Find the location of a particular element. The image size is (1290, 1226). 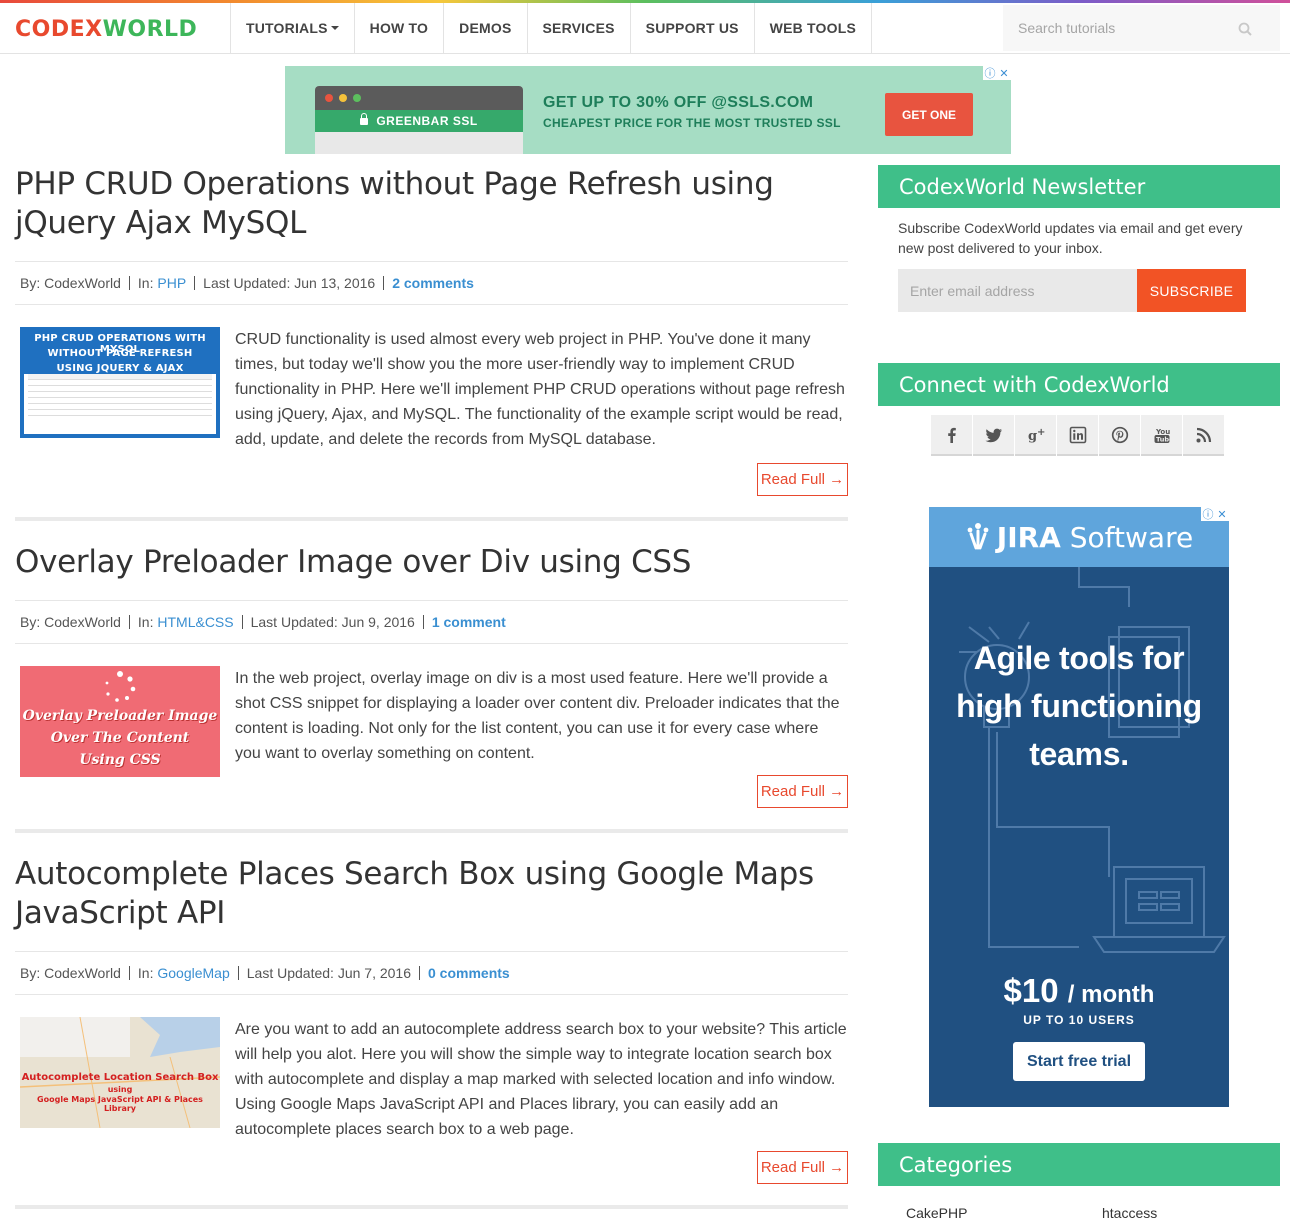

post-comments-link: 1 comment is located at coordinates (469, 622).